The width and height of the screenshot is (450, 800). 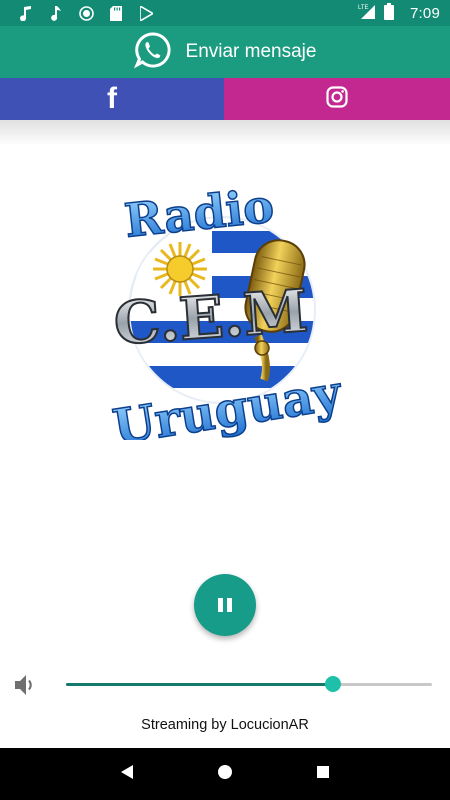 I want to click on play-store-icon, so click(x=146, y=13).